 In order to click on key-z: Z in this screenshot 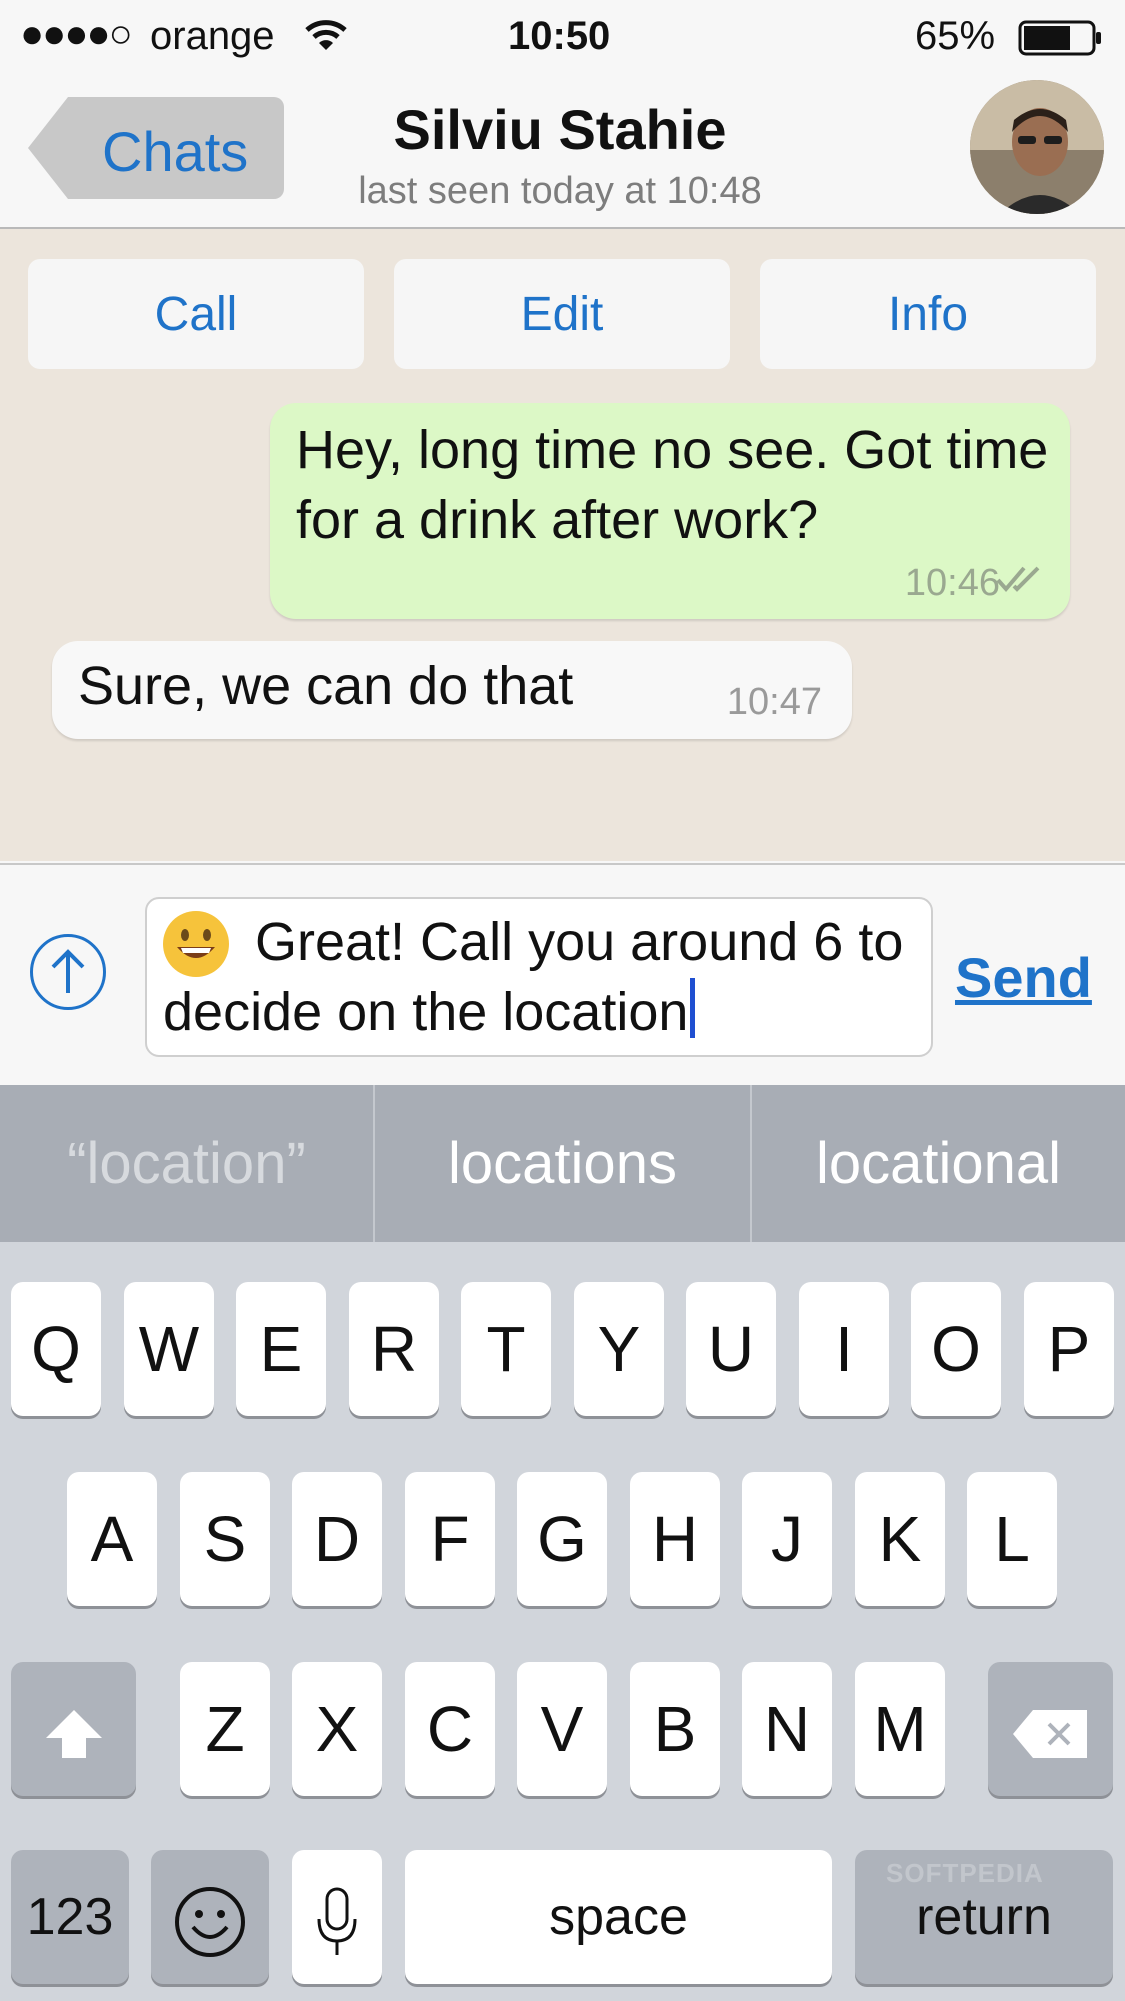, I will do `click(225, 1729)`.